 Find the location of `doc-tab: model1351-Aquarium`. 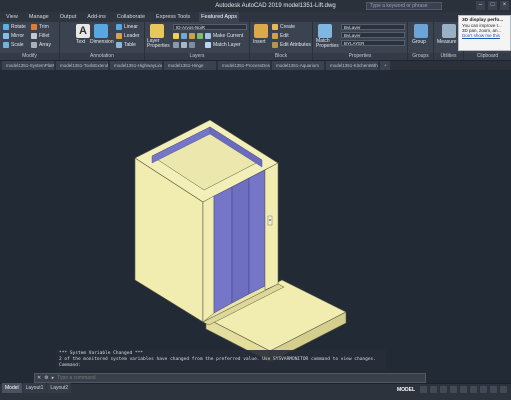

doc-tab: model1351-Aquarium is located at coordinates (298, 65).